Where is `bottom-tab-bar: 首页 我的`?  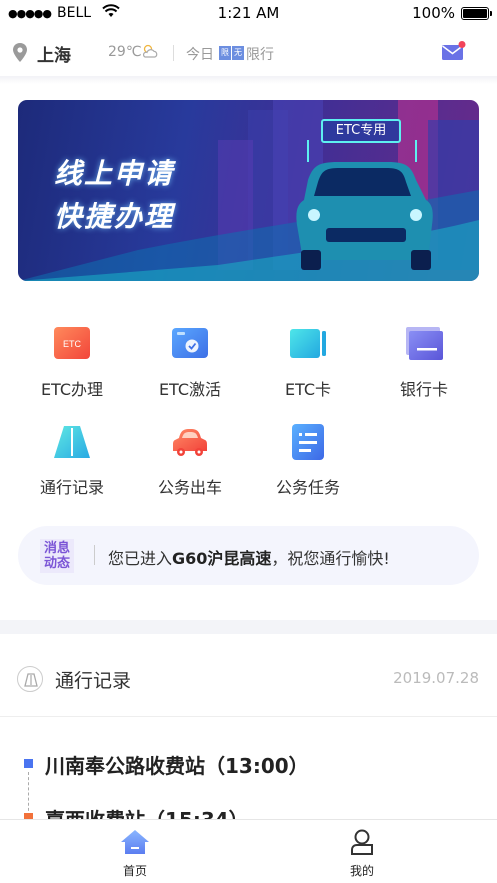
bottom-tab-bar: 首页 我的 is located at coordinates (248, 851).